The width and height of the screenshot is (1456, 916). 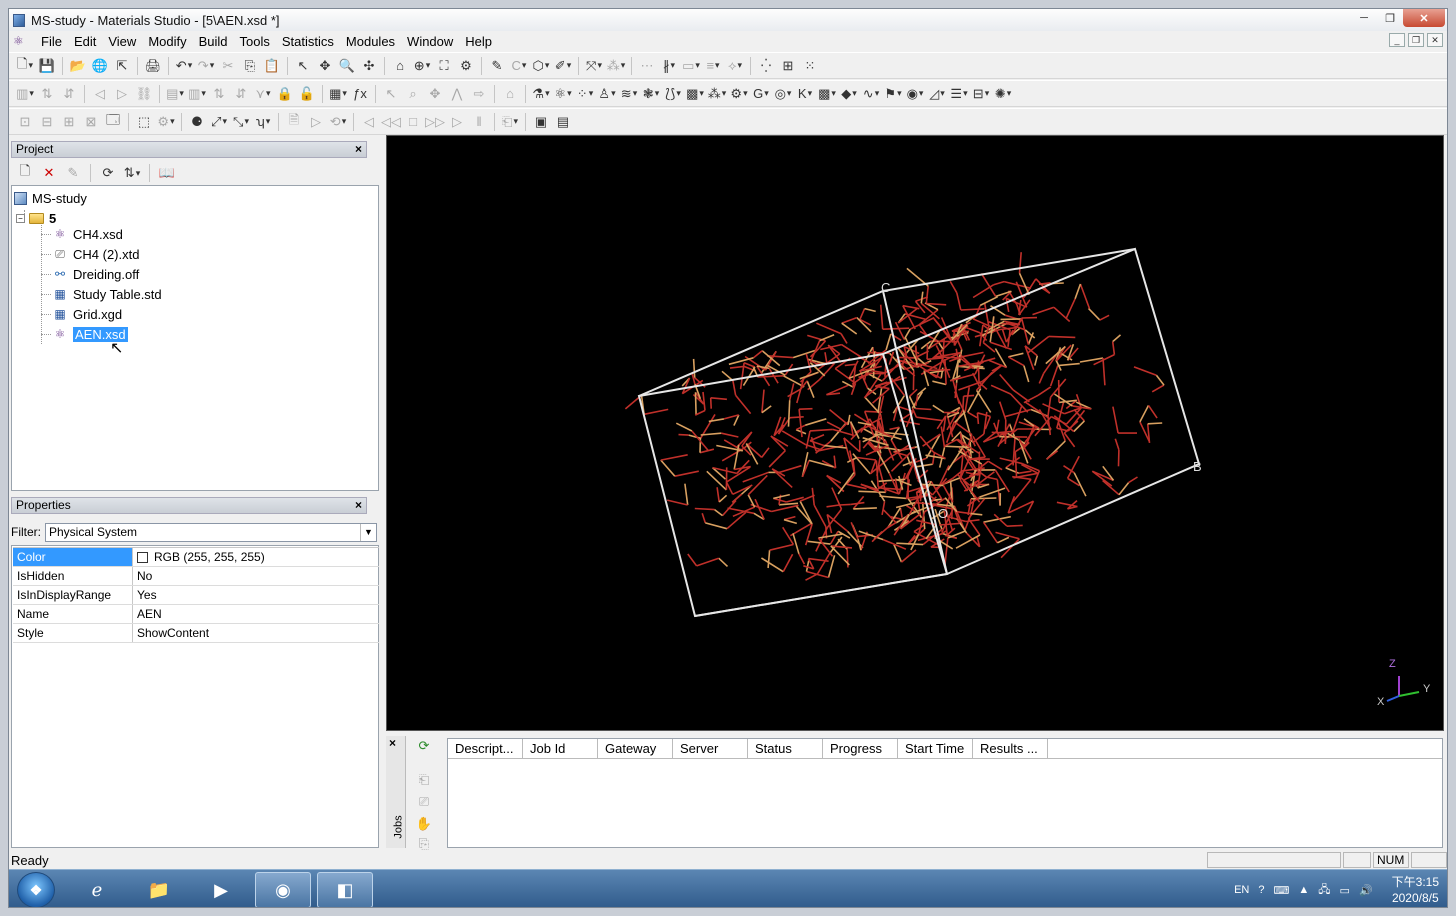 I want to click on property-row-color: Color RGB (255, 255, 255), so click(x=196, y=557).